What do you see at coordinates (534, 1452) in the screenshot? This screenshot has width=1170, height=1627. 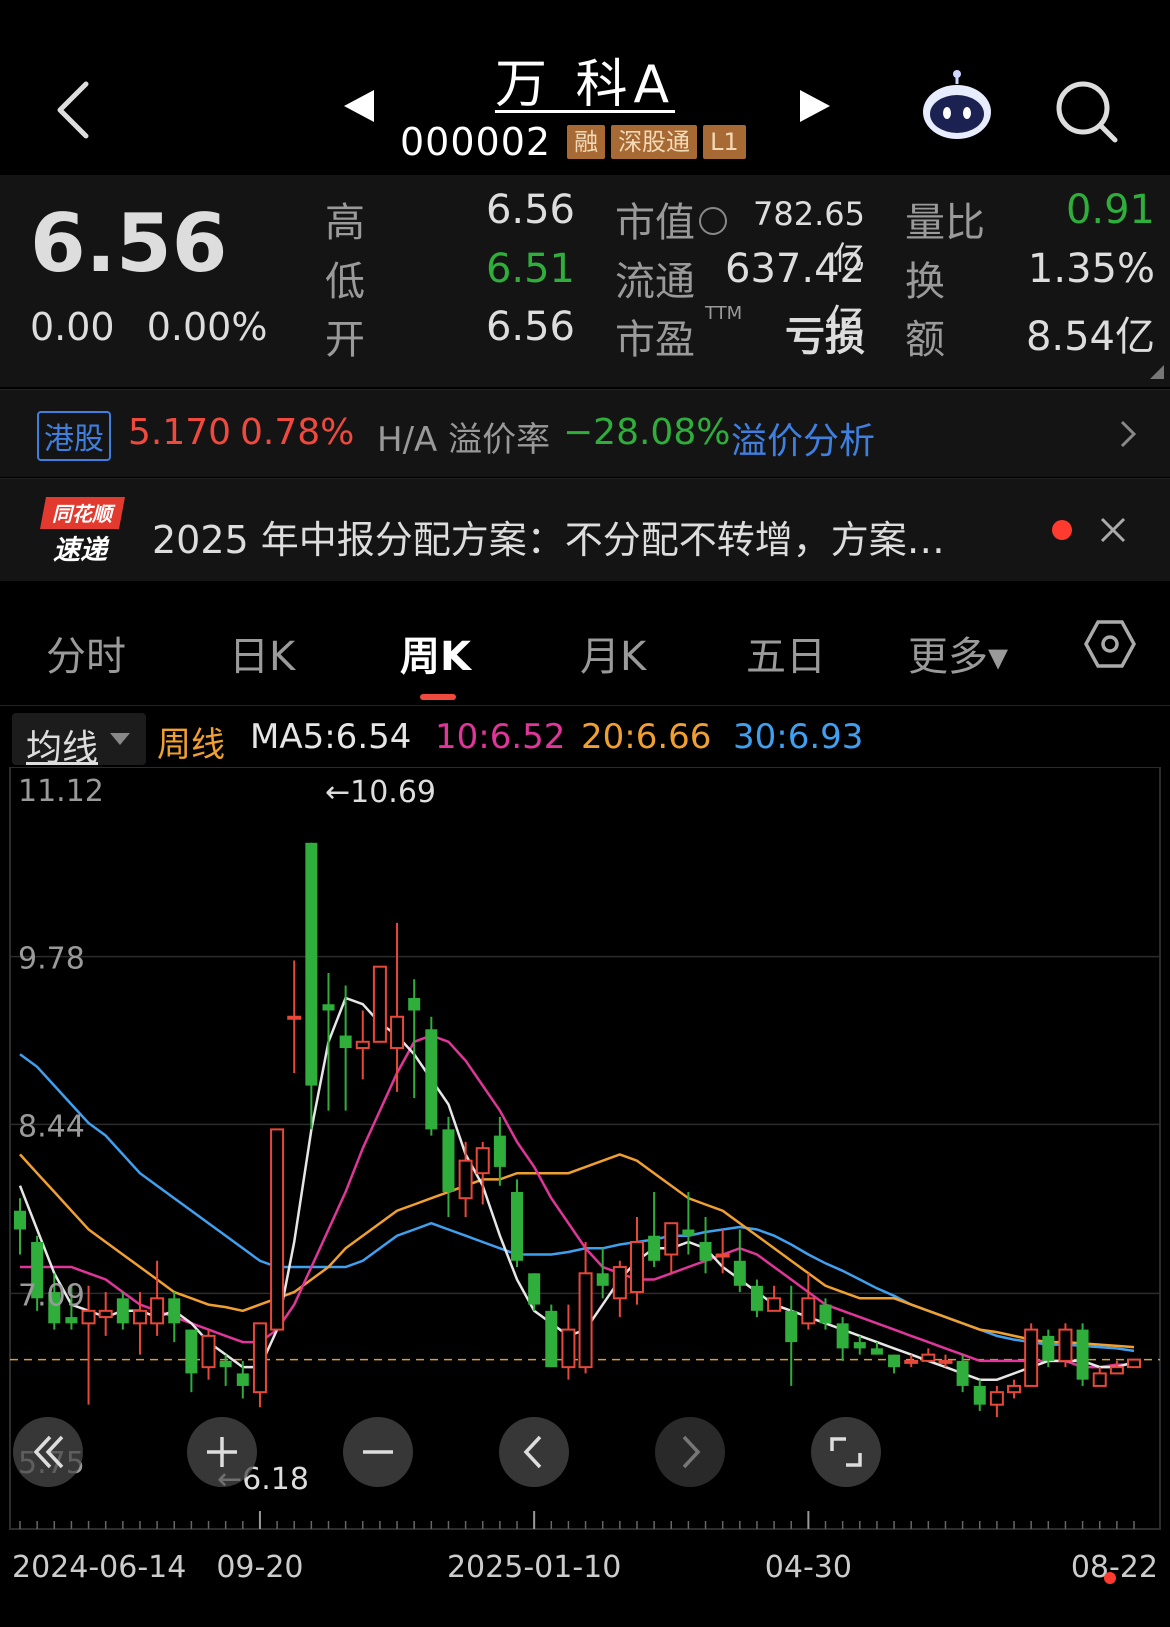 I see `previous-button` at bounding box center [534, 1452].